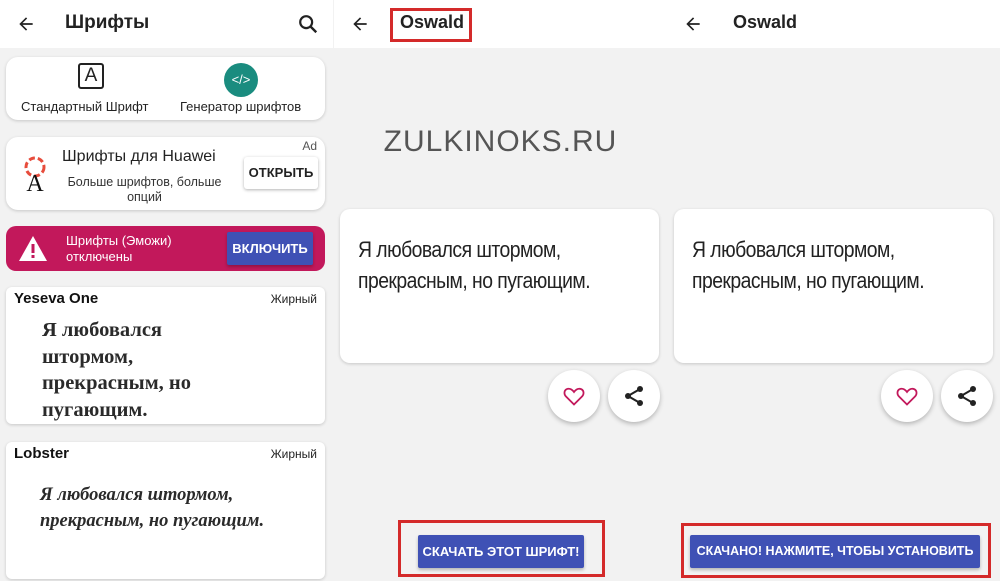  What do you see at coordinates (500, 141) in the screenshot?
I see `watermark: ZULKINOKS.RU` at bounding box center [500, 141].